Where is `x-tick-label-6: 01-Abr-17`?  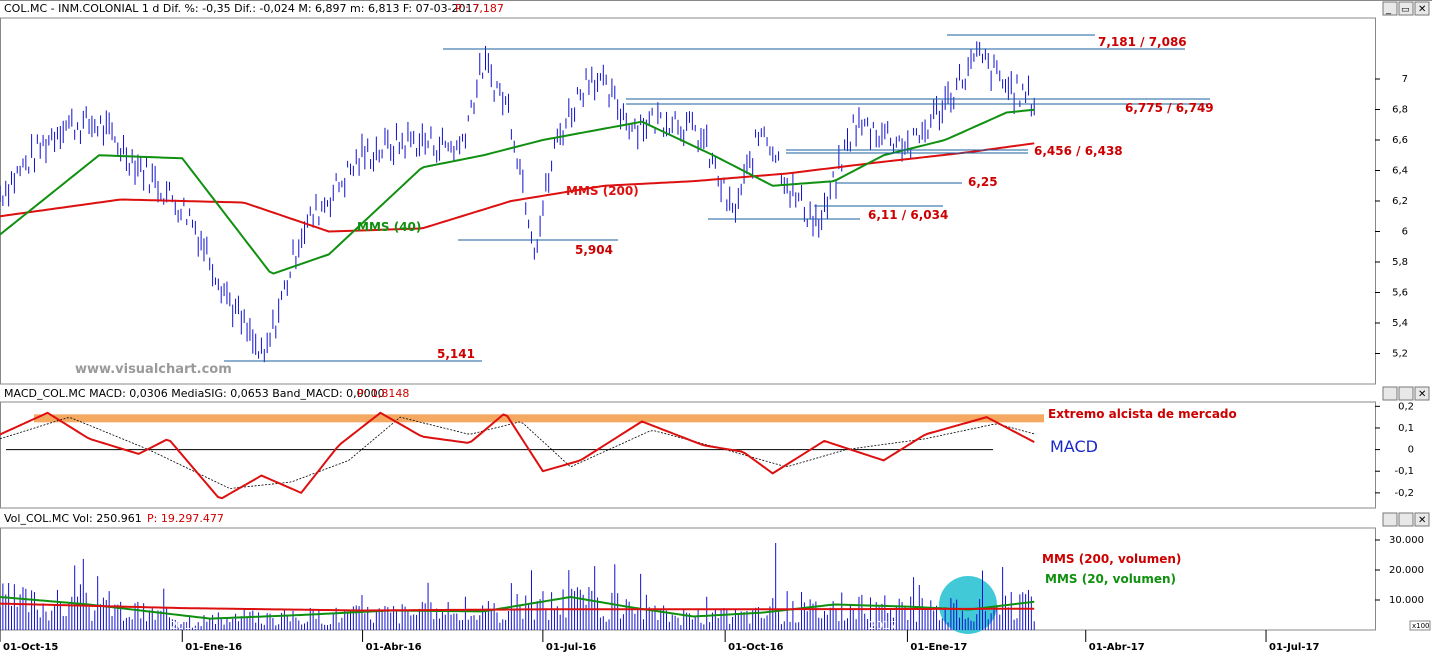 x-tick-label-6: 01-Abr-17 is located at coordinates (1117, 647).